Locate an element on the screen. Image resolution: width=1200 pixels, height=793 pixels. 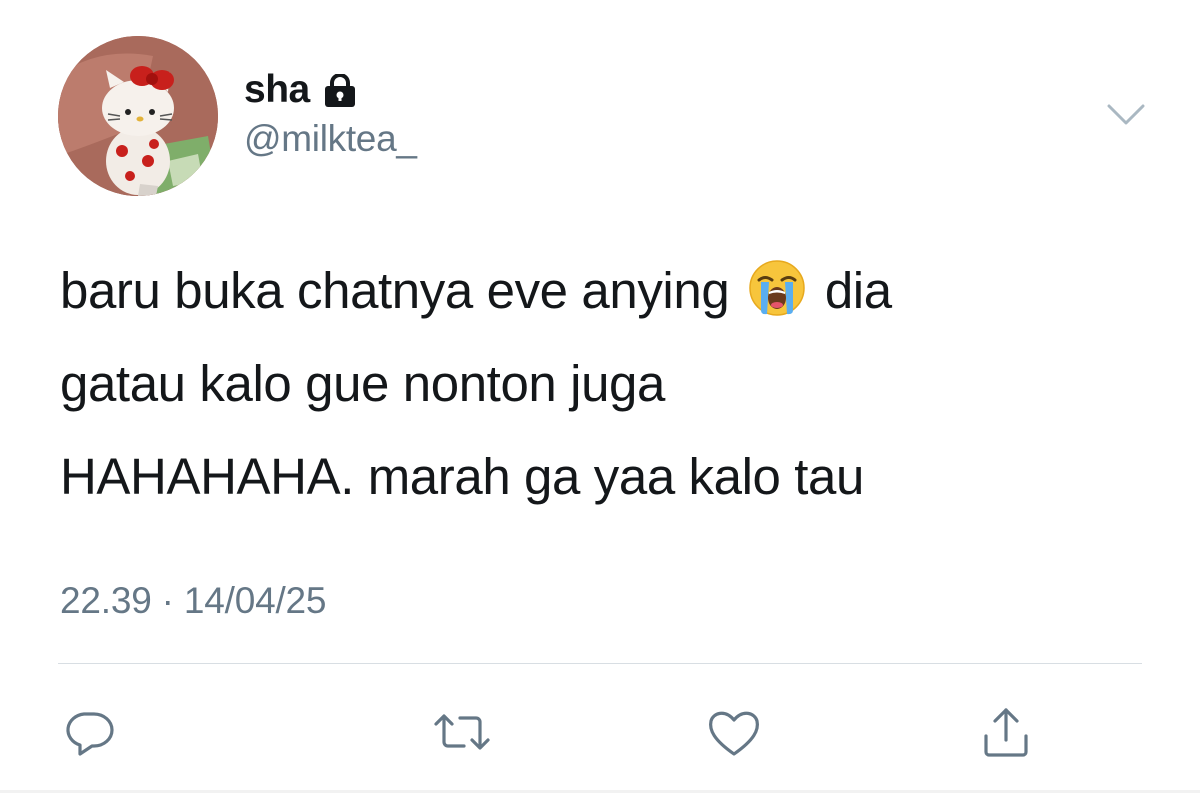
share-button is located at coordinates (1006, 732).